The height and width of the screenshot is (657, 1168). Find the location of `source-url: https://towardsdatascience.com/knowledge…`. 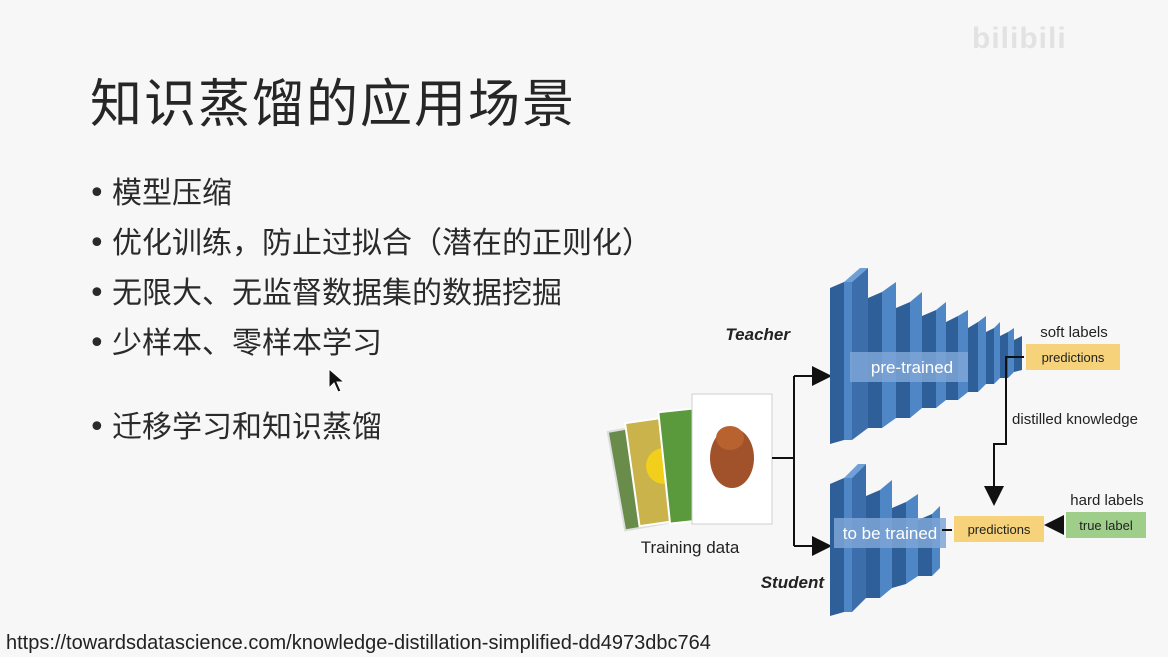

source-url: https://towardsdatascience.com/knowledge… is located at coordinates (358, 643).